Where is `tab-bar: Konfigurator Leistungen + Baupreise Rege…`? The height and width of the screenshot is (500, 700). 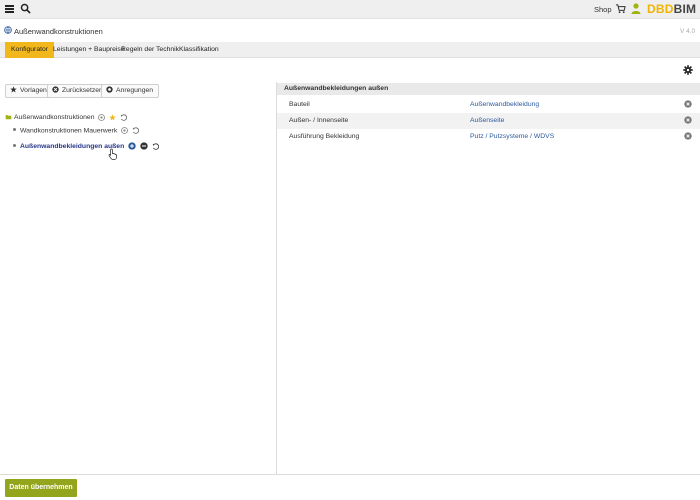 tab-bar: Konfigurator Leistungen + Baupreise Rege… is located at coordinates (350, 50).